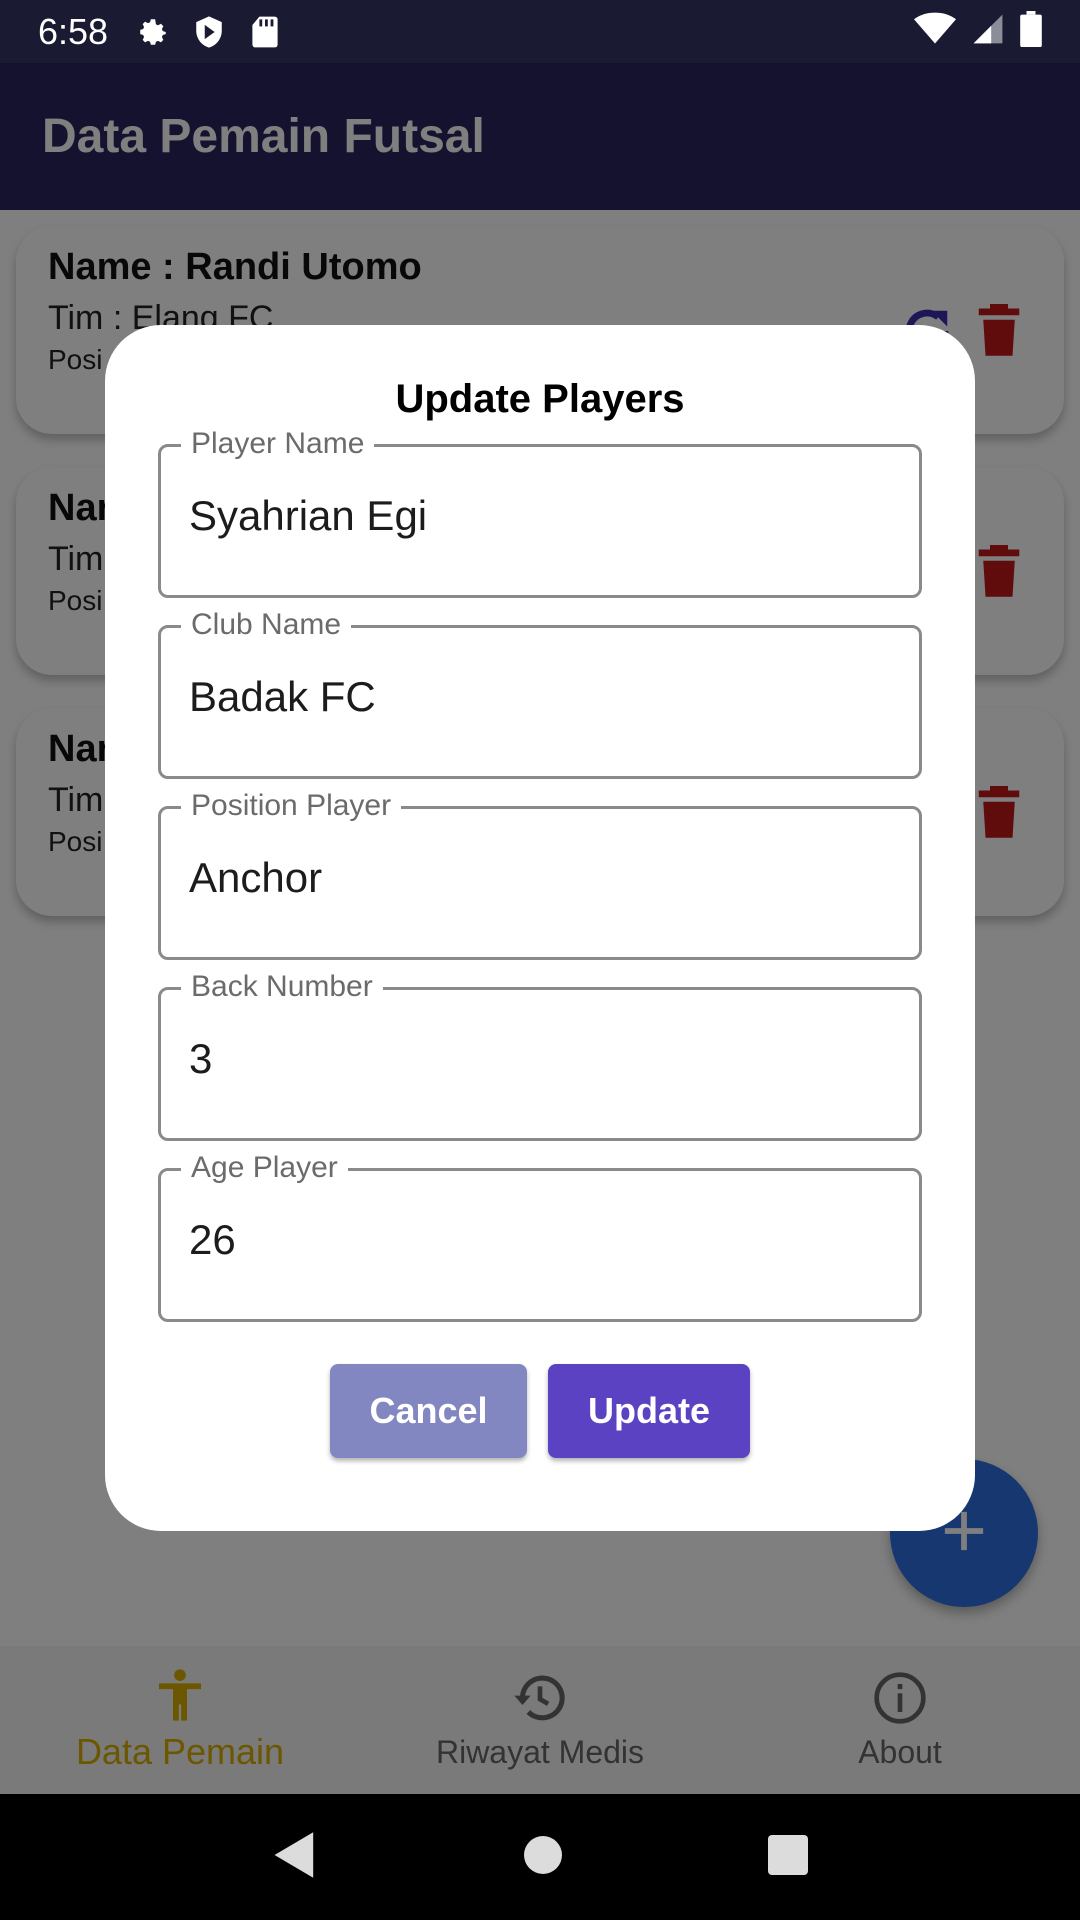  I want to click on back-number-field: Back Number, so click(540, 1055).